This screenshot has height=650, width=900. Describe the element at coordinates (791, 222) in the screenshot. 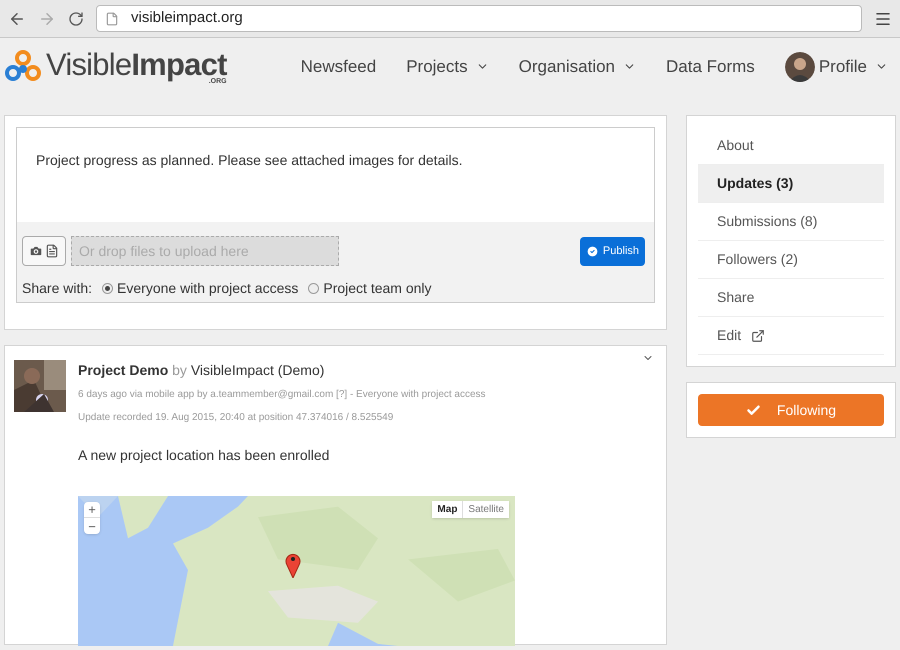

I see `sidebar-item: Submissions (8)` at that location.